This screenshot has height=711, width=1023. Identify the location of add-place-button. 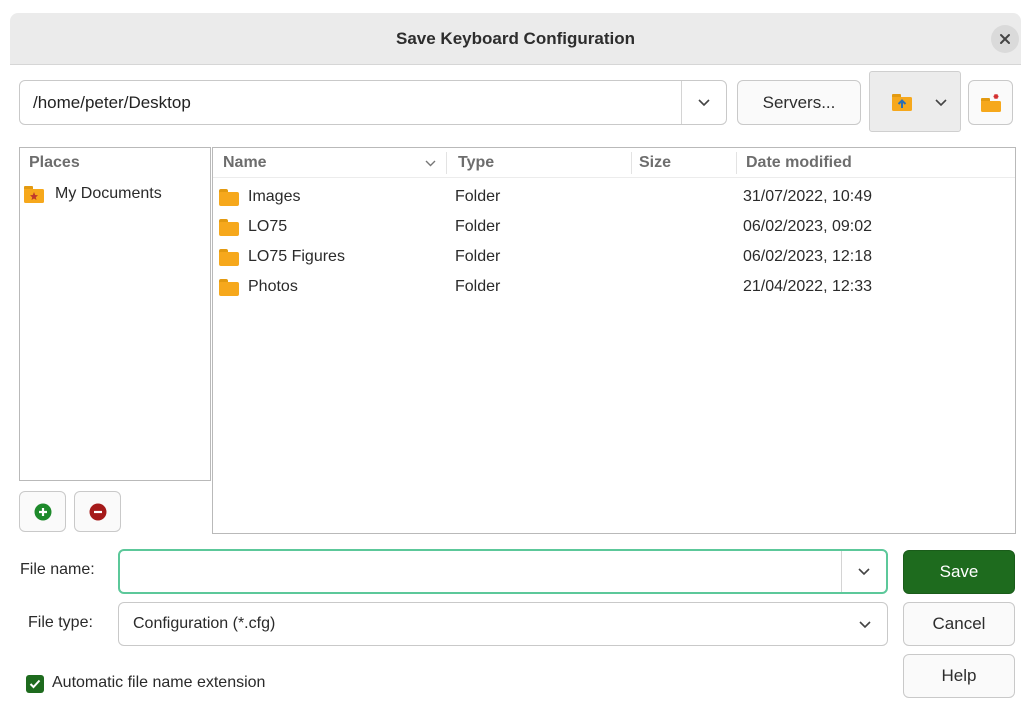
(42, 511).